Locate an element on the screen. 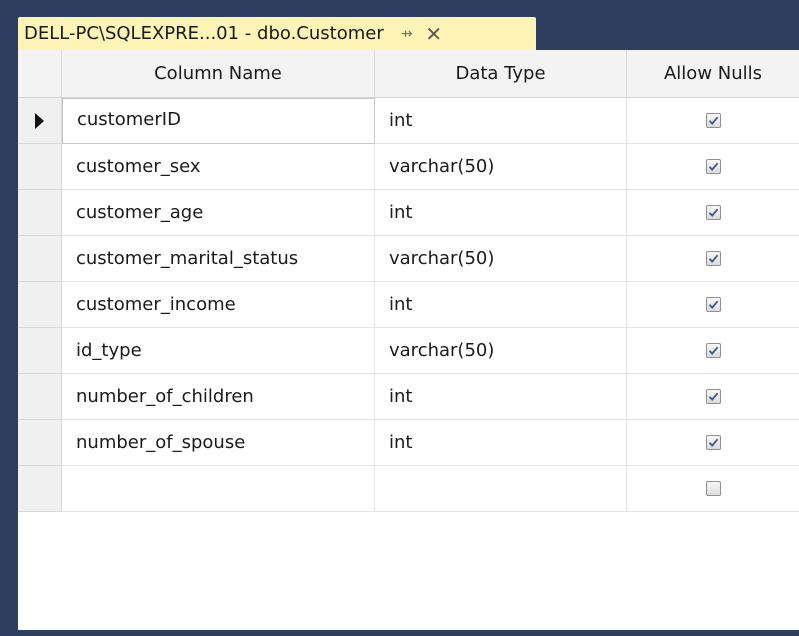  column-name-cell: customer_sex is located at coordinates (218, 167).